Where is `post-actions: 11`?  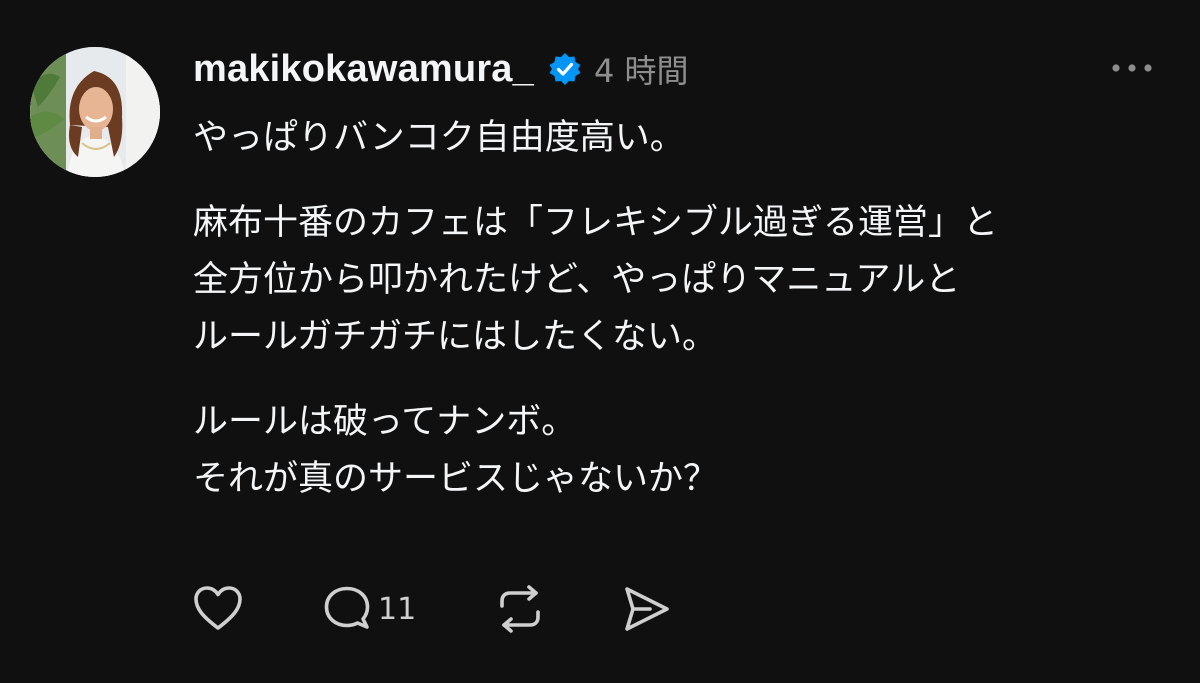 post-actions: 11 is located at coordinates (432, 609).